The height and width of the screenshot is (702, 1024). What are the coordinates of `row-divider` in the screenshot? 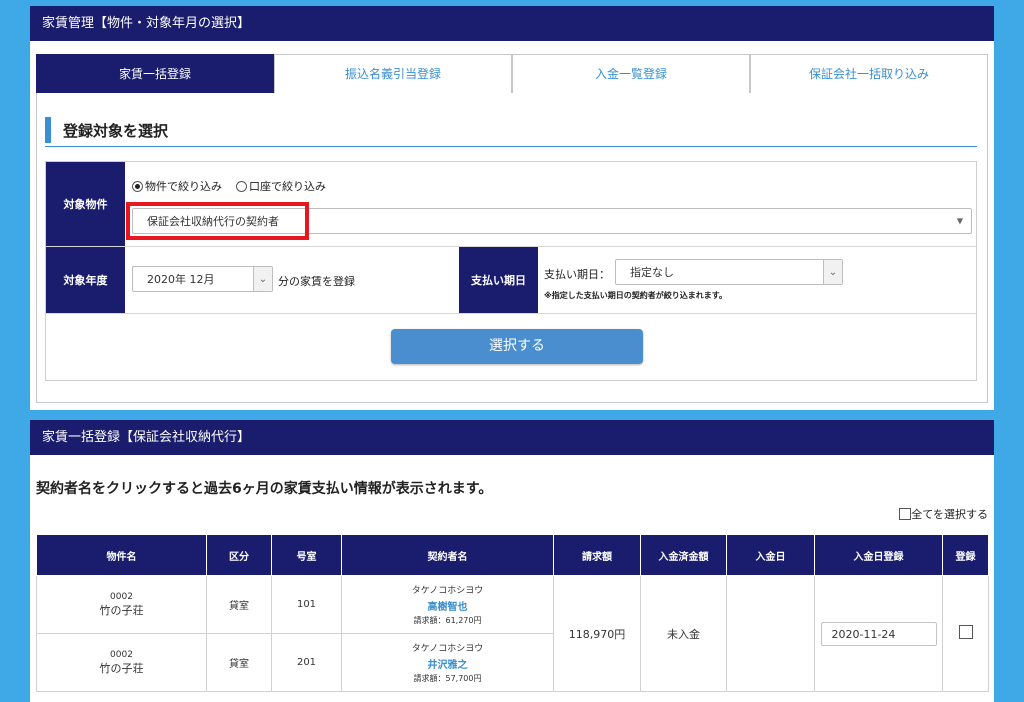 It's located at (511, 313).